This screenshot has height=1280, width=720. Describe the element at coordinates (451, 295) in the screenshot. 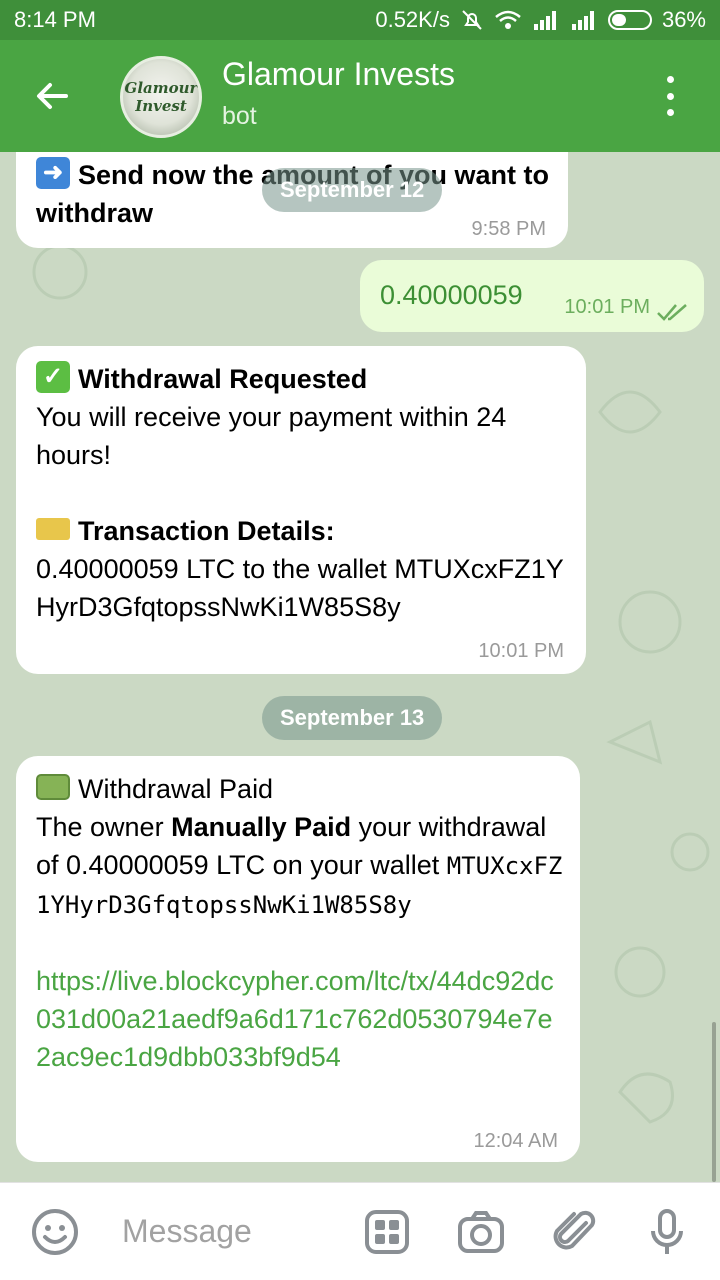

I see `message-text: 0.40000059` at that location.